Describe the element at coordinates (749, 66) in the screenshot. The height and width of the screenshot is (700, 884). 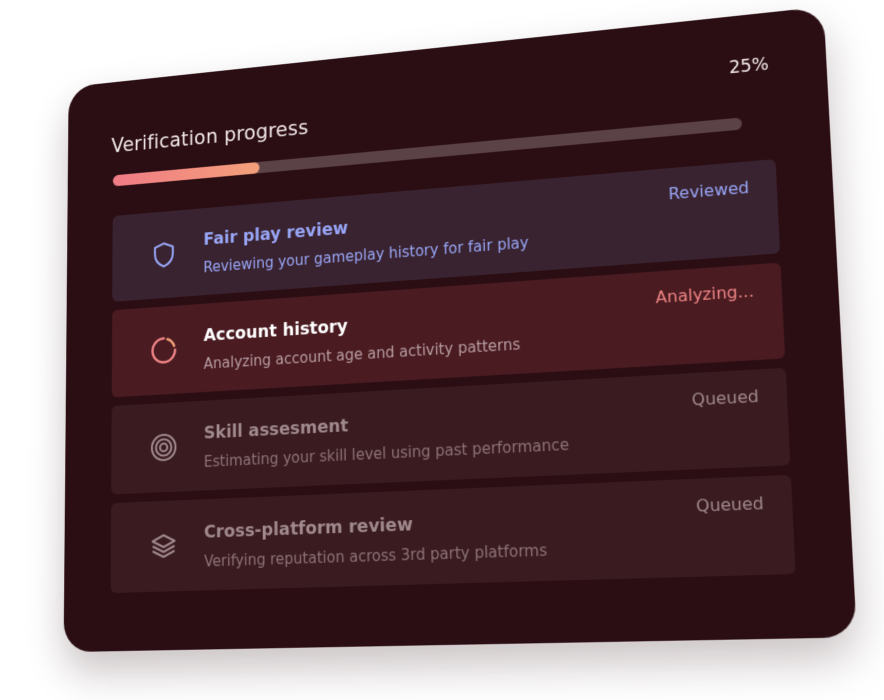
I see `progress-percent: 25%` at that location.